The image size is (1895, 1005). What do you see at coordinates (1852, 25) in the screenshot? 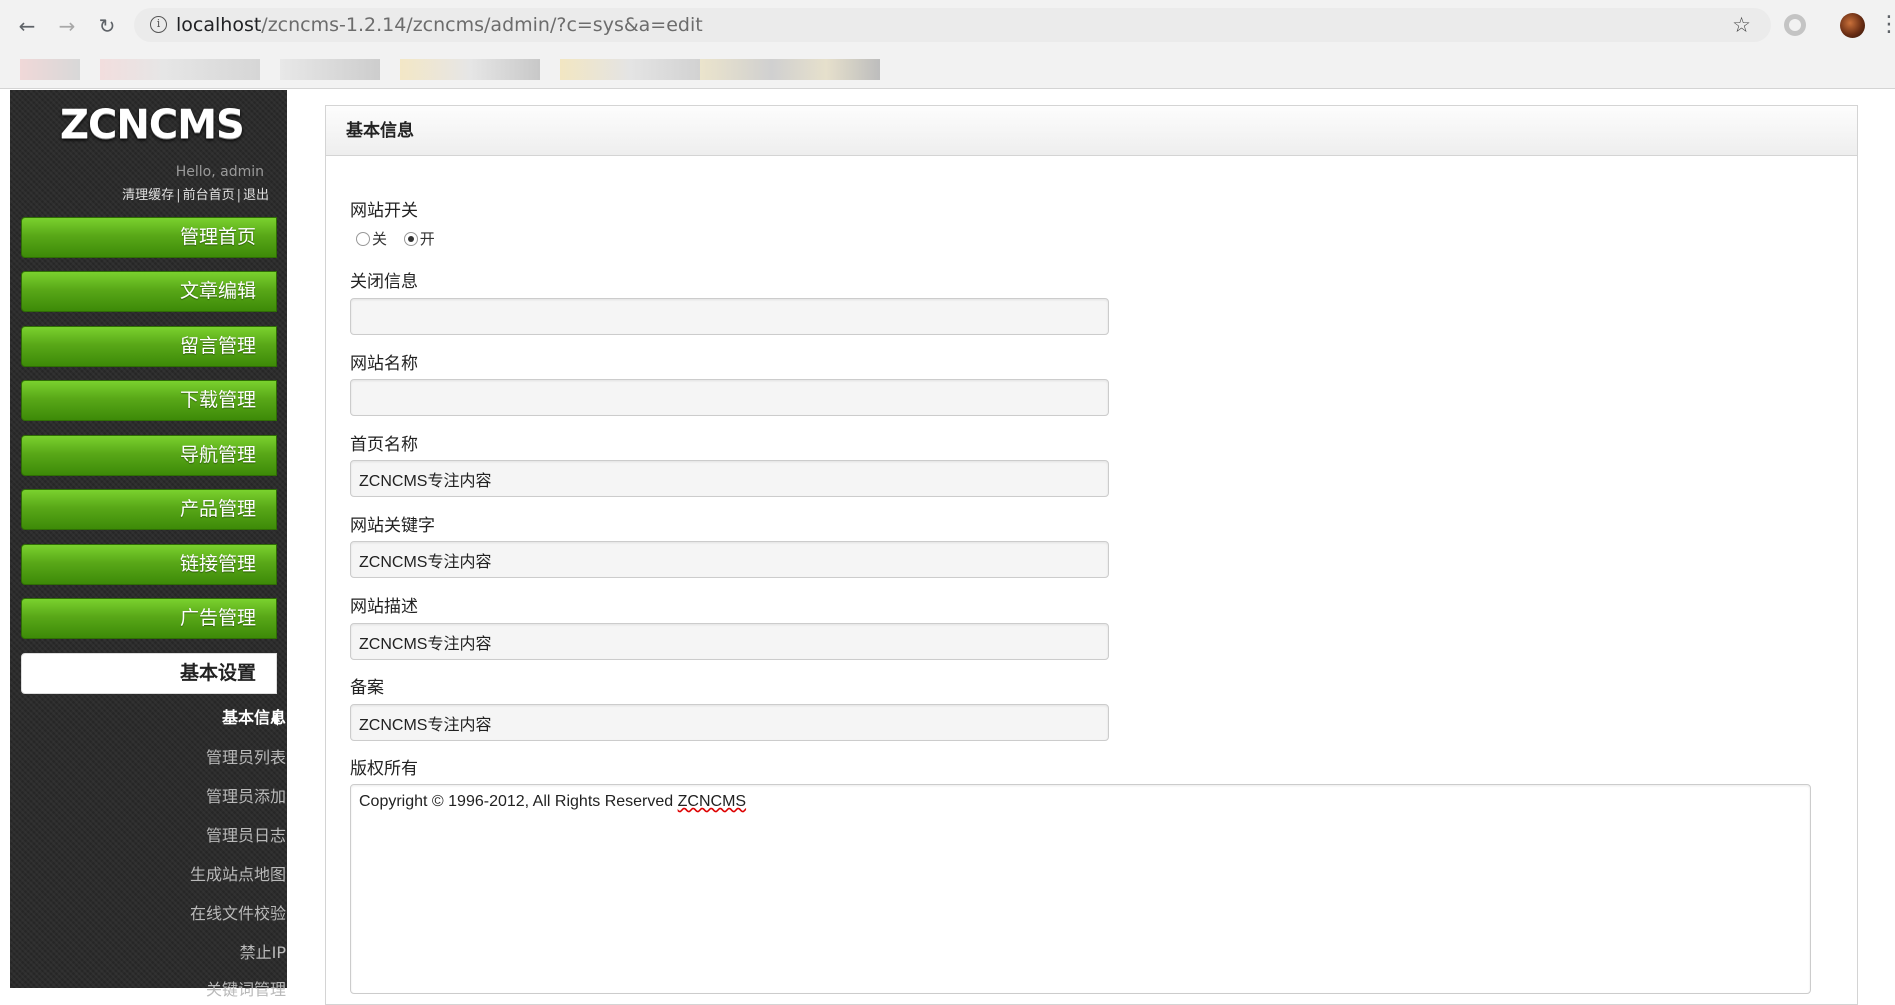
I see `profile-avatar` at bounding box center [1852, 25].